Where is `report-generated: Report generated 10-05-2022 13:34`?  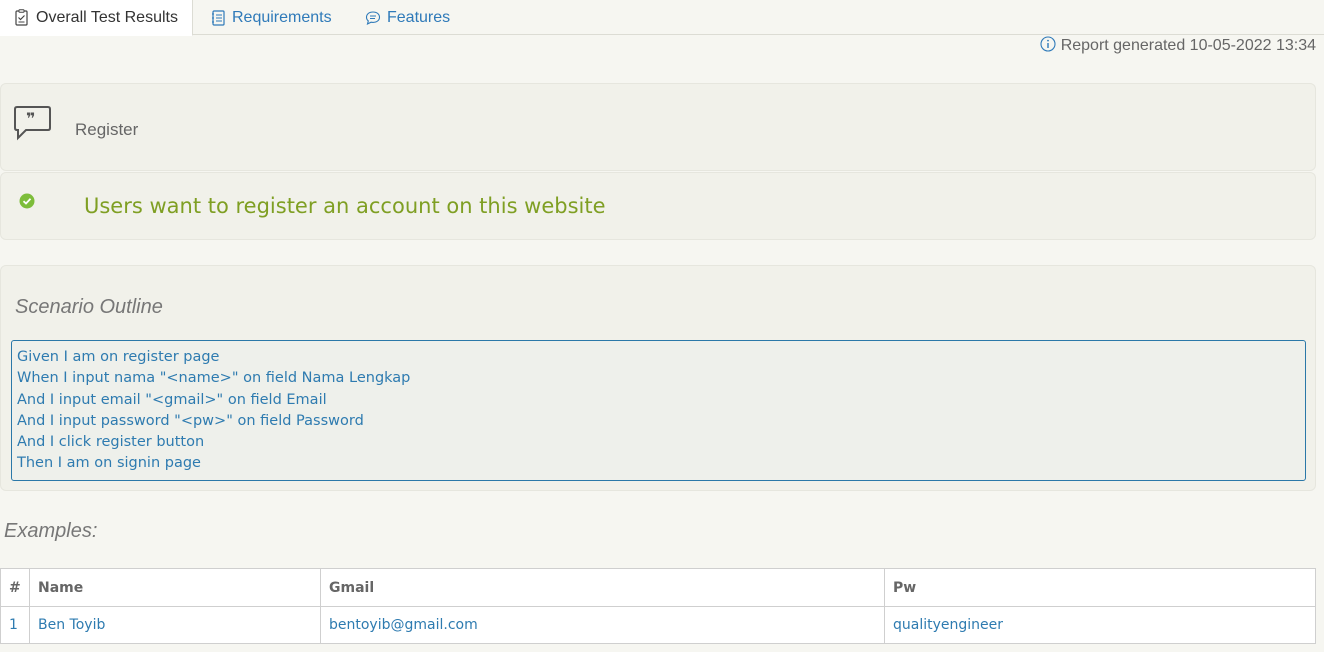
report-generated: Report generated 10-05-2022 13:34 is located at coordinates (1178, 46).